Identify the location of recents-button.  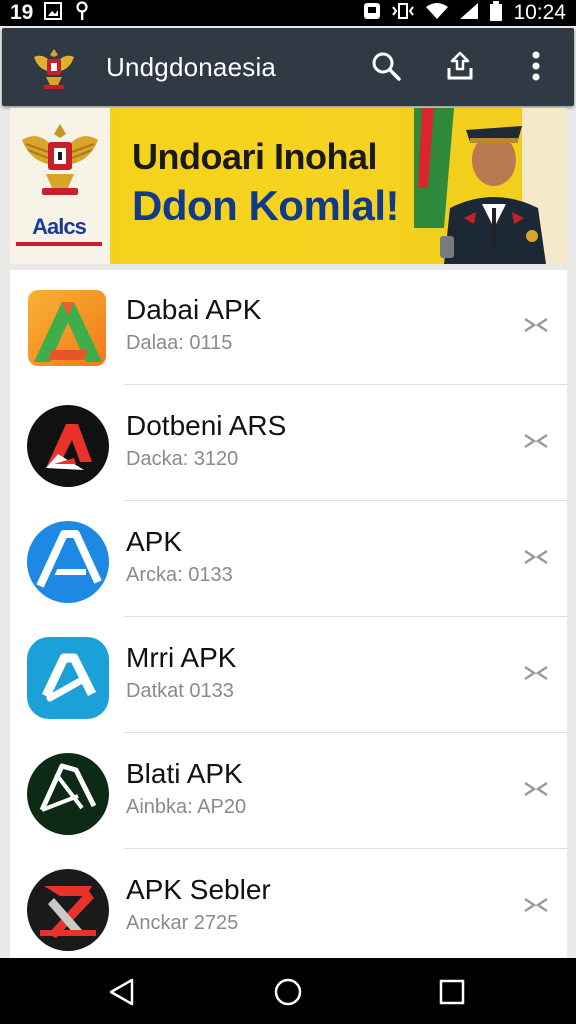
(452, 992).